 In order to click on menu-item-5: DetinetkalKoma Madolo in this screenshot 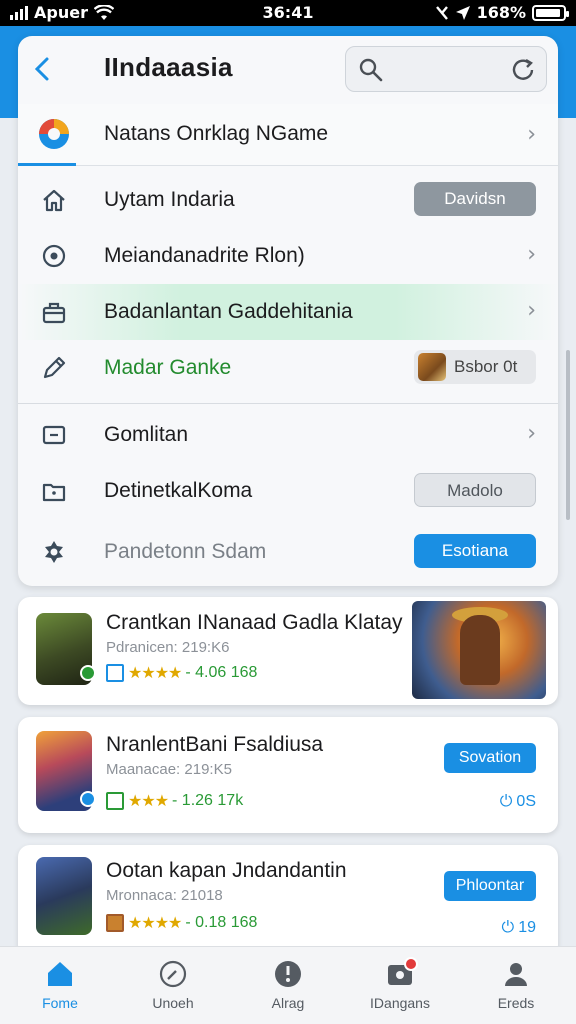, I will do `click(288, 491)`.